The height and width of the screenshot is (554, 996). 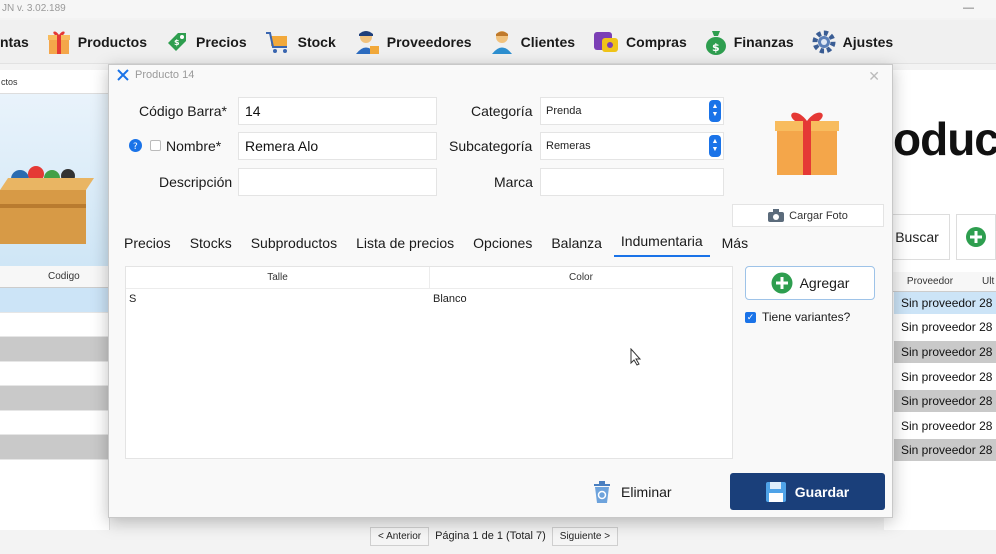 What do you see at coordinates (735, 246) in the screenshot?
I see `tab-mas: Más` at bounding box center [735, 246].